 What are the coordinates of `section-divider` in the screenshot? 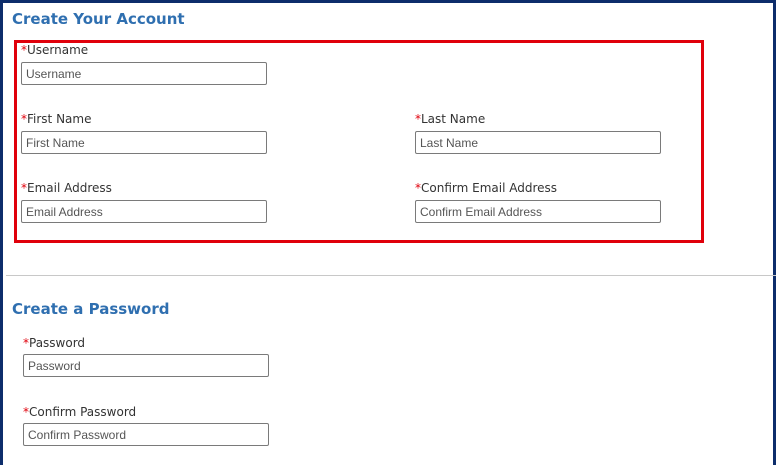 It's located at (391, 275).